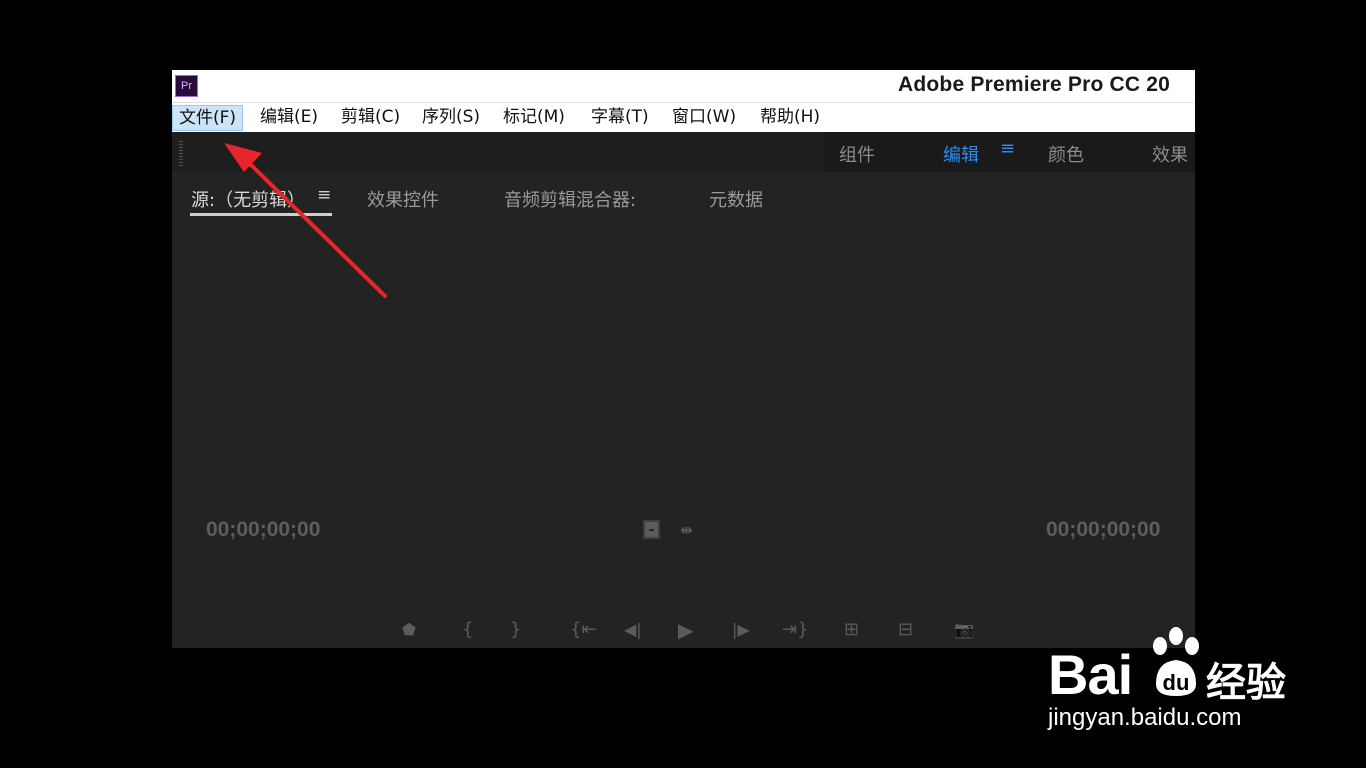 The image size is (1366, 768). Describe the element at coordinates (1103, 529) in the screenshot. I see `duration-timecode: 00;00;00;00` at that location.